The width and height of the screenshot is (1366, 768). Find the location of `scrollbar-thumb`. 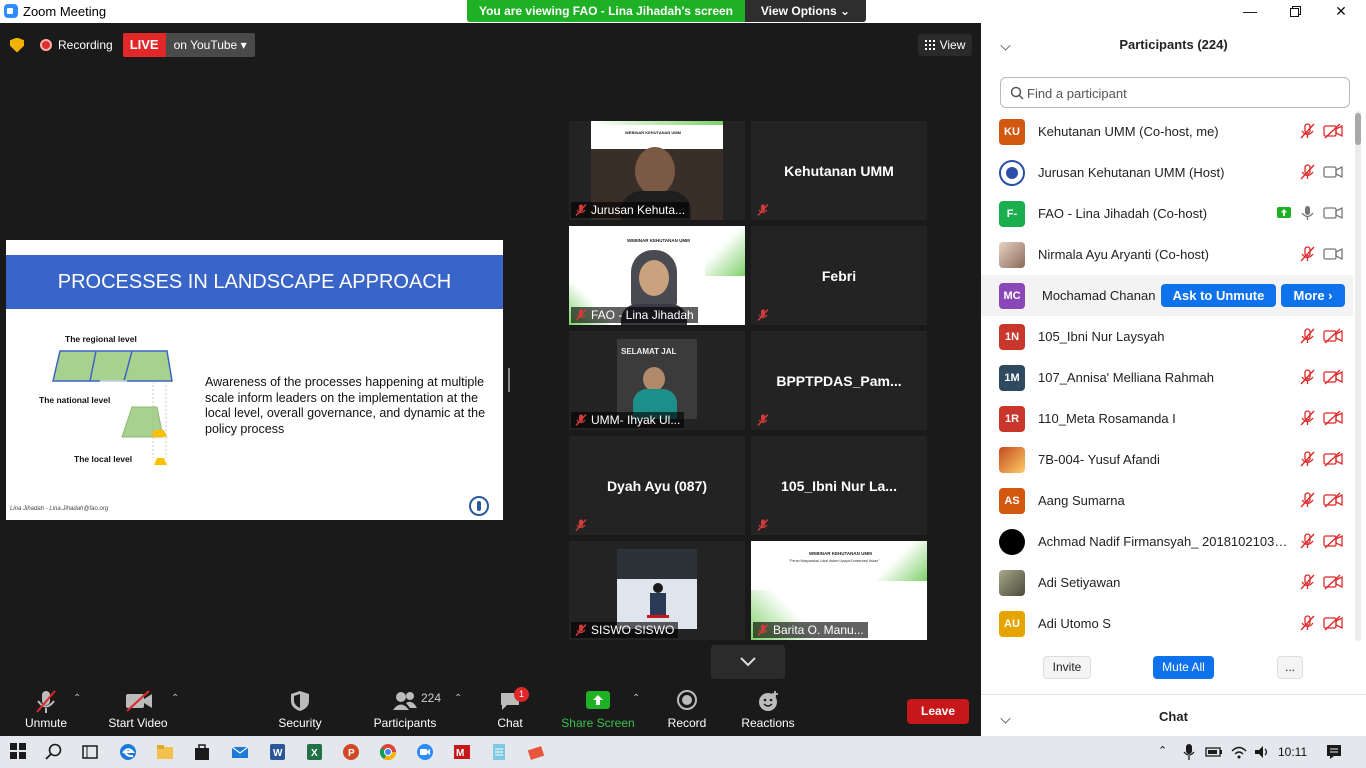

scrollbar-thumb is located at coordinates (1358, 129).